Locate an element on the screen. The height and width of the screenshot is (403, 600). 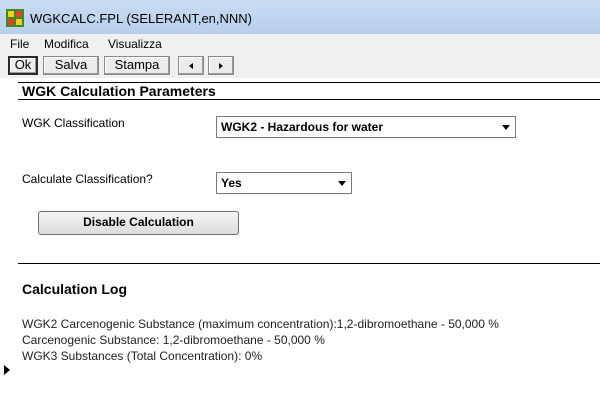
nav-prev-icon is located at coordinates (191, 66).